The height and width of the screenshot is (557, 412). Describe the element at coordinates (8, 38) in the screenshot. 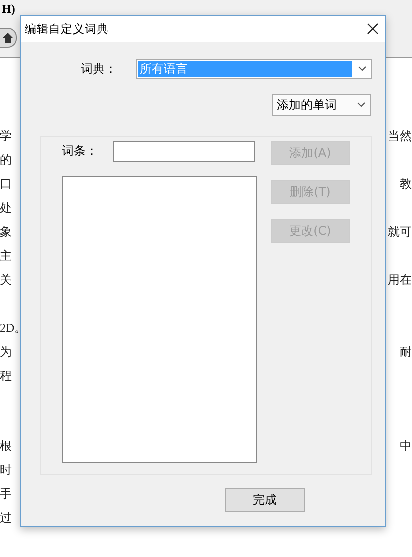

I see `home-icon` at that location.